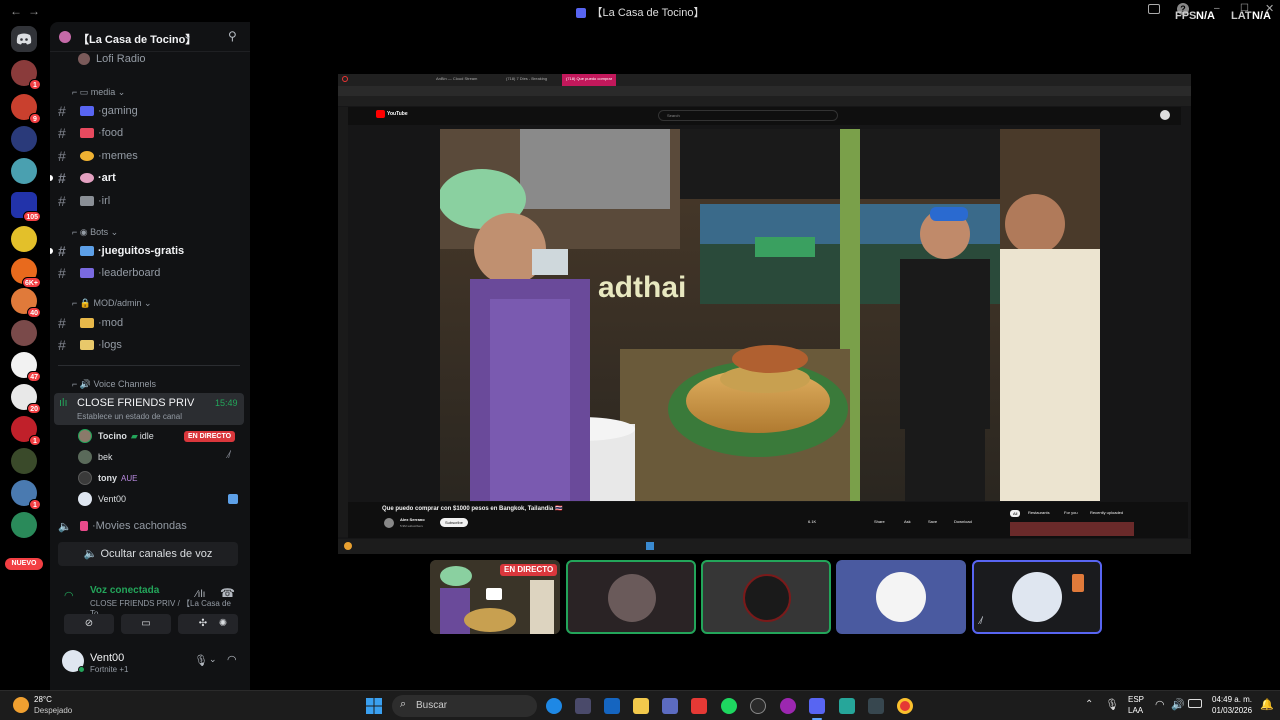  I want to click on new-badge: NUEVO, so click(24, 564).